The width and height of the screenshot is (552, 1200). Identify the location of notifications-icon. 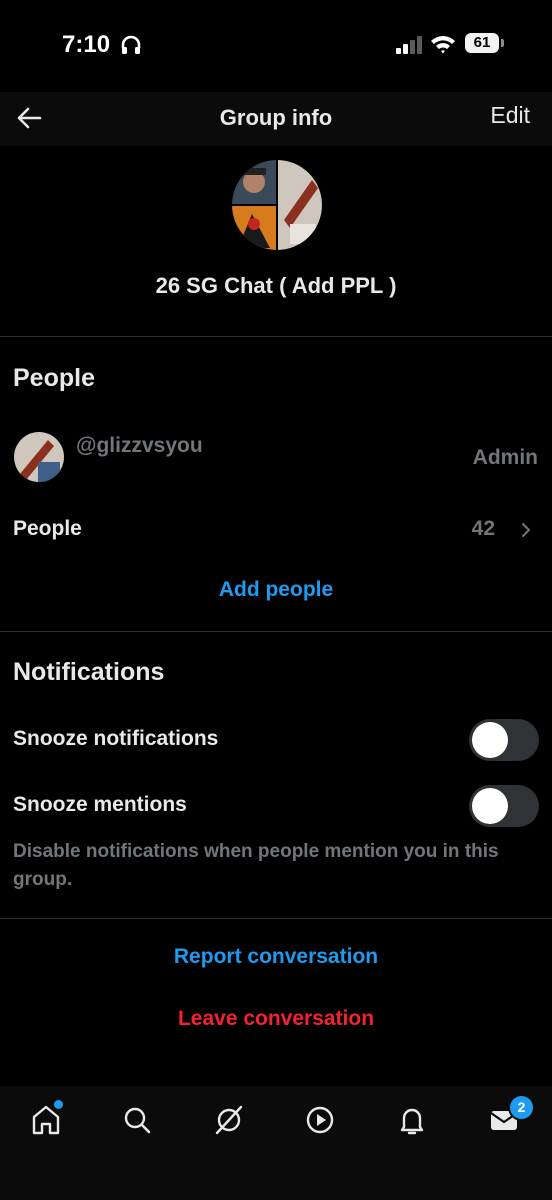
(412, 1121).